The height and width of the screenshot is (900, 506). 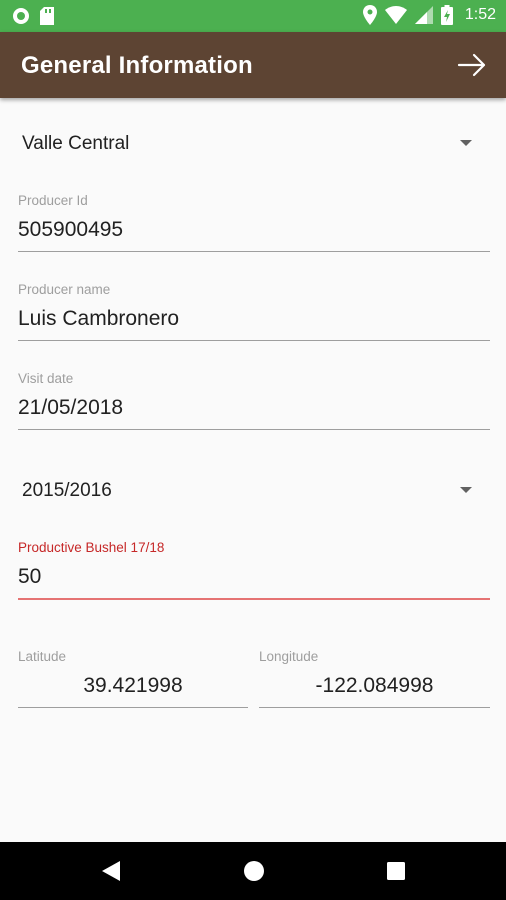 I want to click on status-bar-right: 1:52, so click(x=429, y=15).